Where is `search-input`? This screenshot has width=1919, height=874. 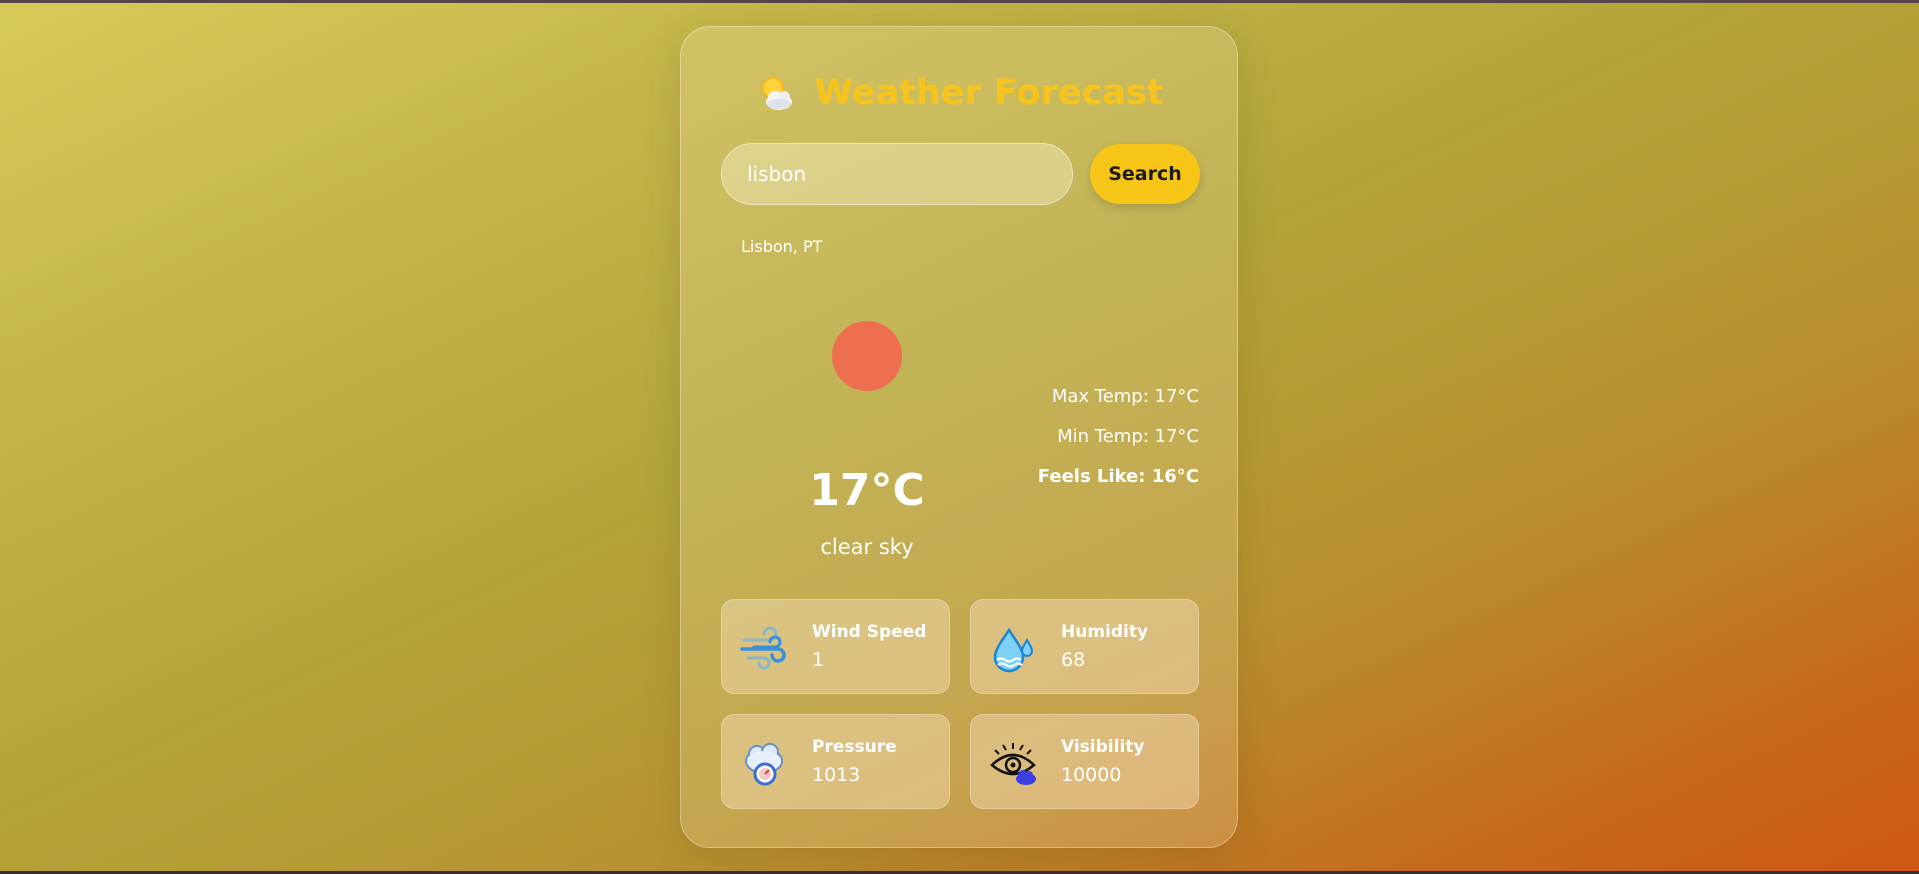
search-input is located at coordinates (897, 174).